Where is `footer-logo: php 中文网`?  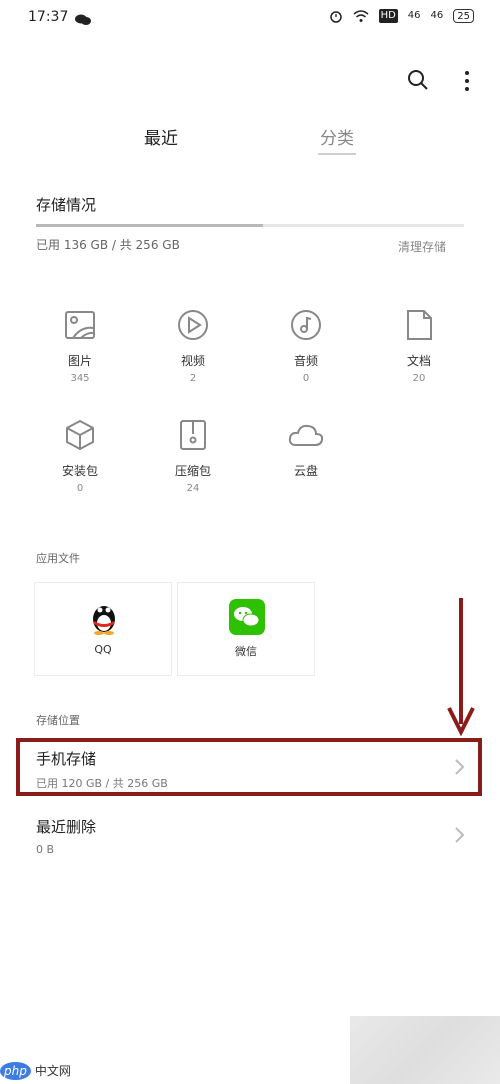
footer-logo: php 中文网 is located at coordinates (35, 1072).